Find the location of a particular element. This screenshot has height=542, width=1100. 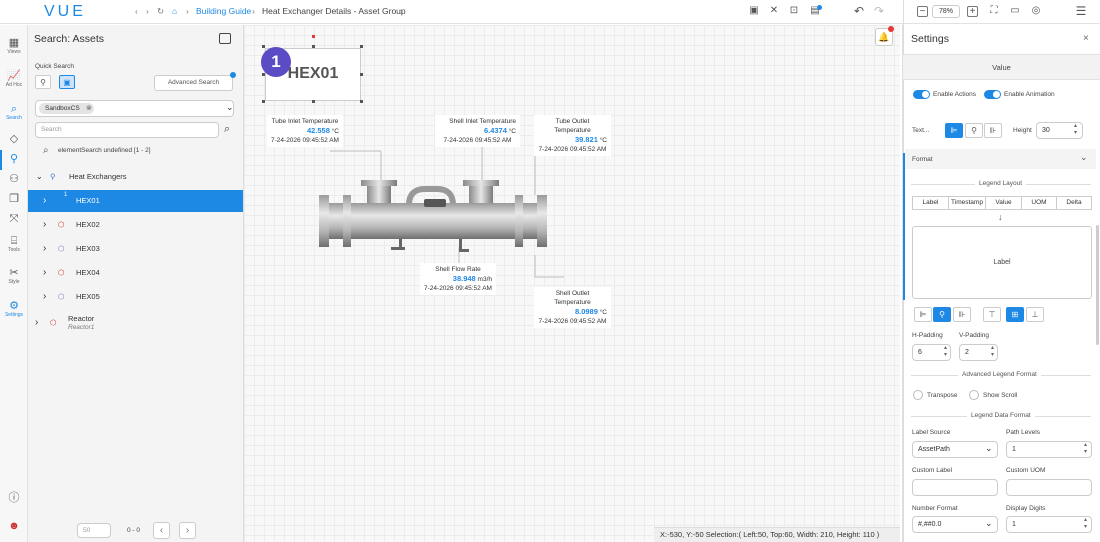

legend-tab-value: Value is located at coordinates (1003, 203).